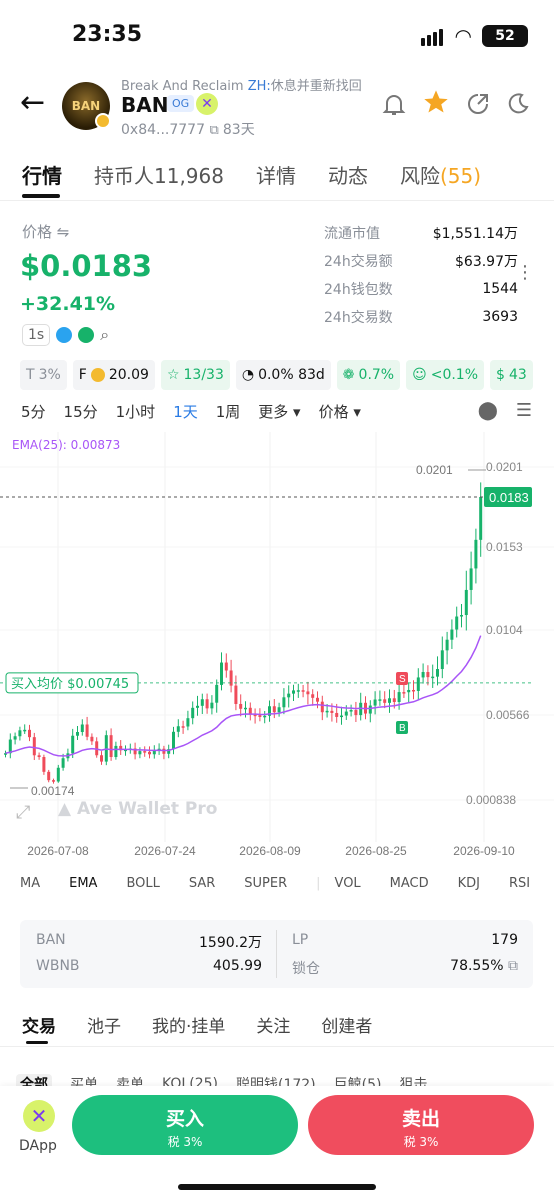 The height and width of the screenshot is (1200, 554). What do you see at coordinates (185, 411) in the screenshot?
I see `interval-1d: 1天` at bounding box center [185, 411].